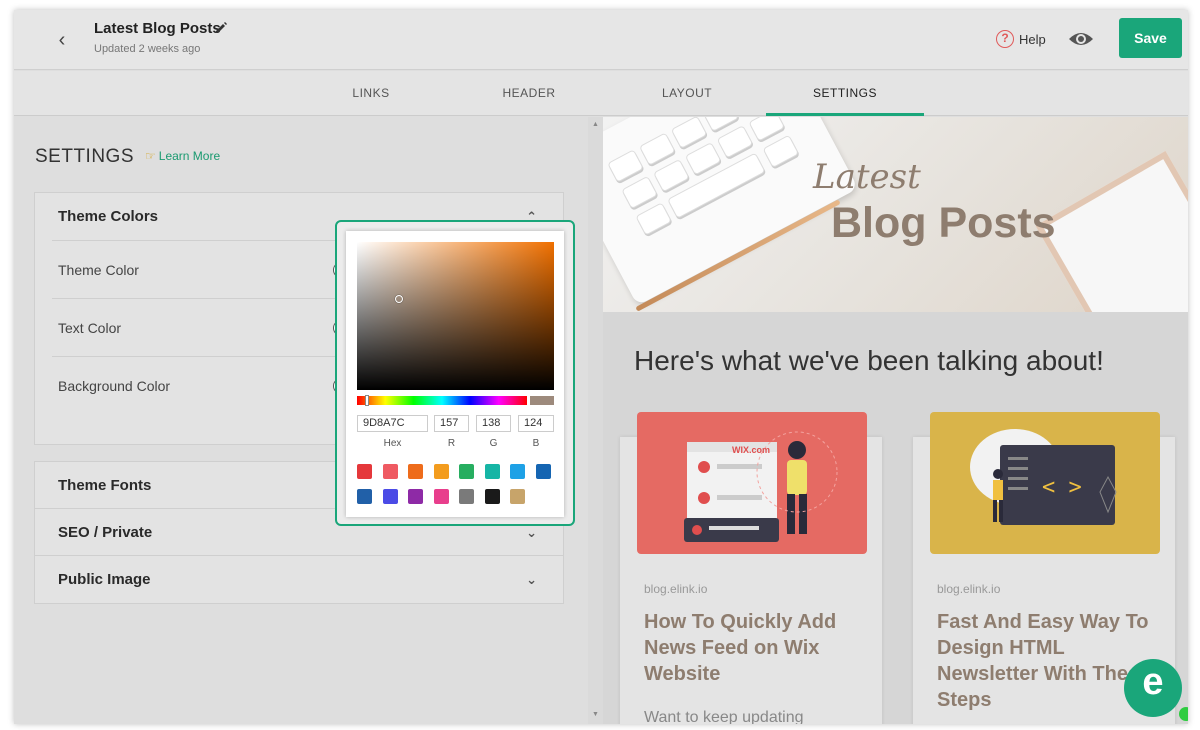  What do you see at coordinates (98, 270) in the screenshot?
I see `theme-color-label: Theme Color` at bounding box center [98, 270].